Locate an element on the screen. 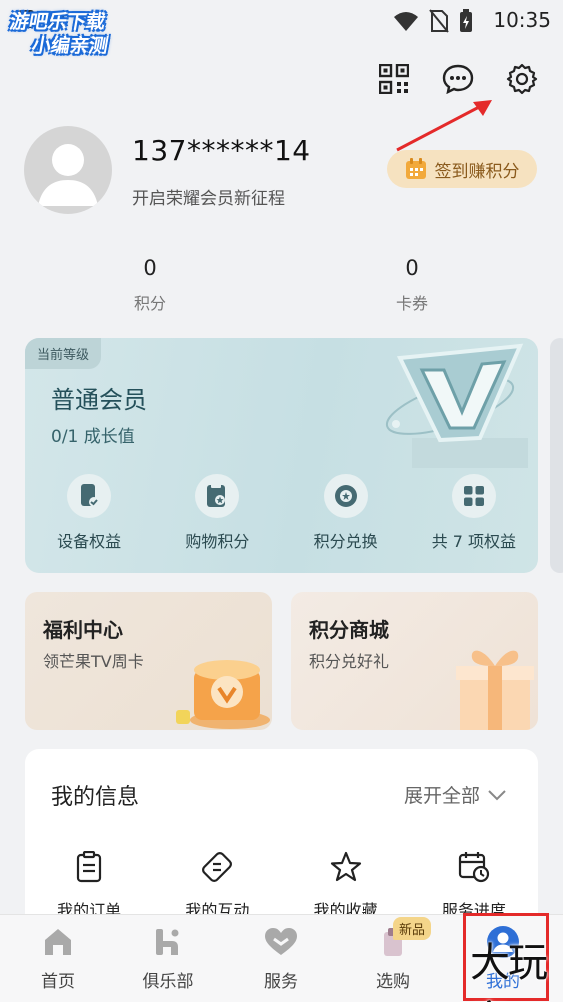 This screenshot has width=563, height=1002. welfare-title: 福利中心 is located at coordinates (83, 630).